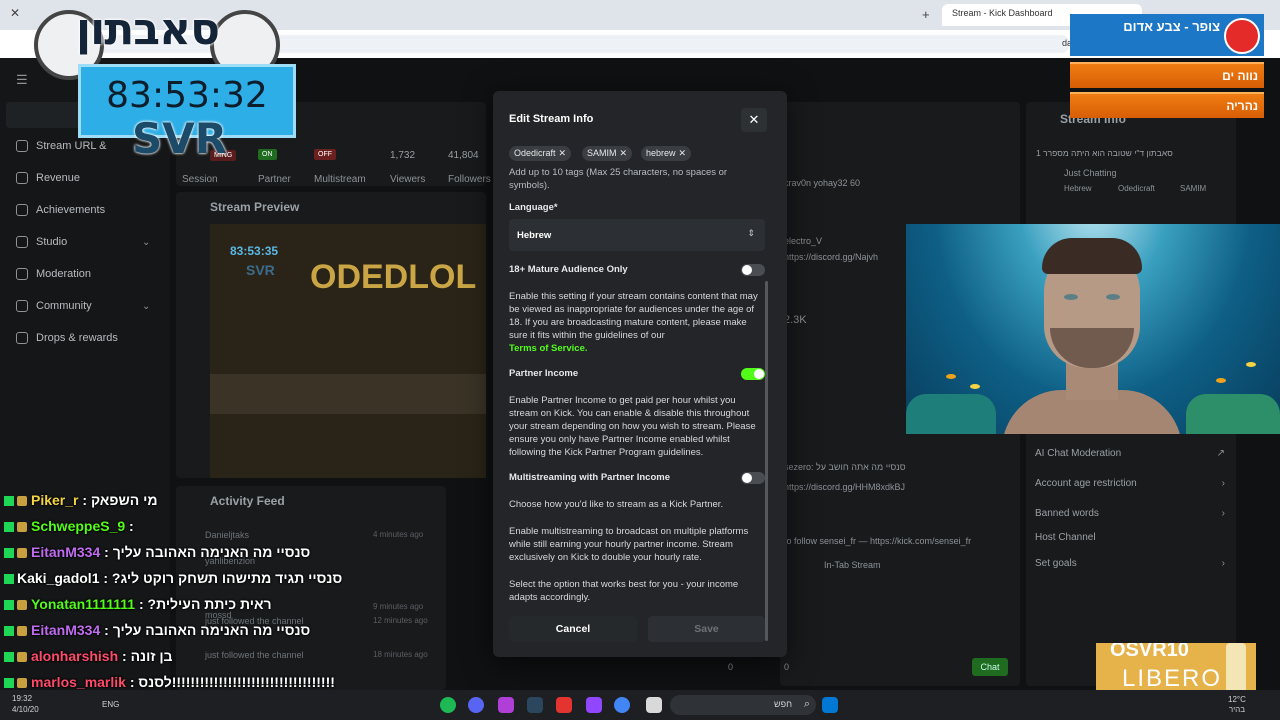  What do you see at coordinates (594, 705) in the screenshot?
I see `twitch-icon` at bounding box center [594, 705].